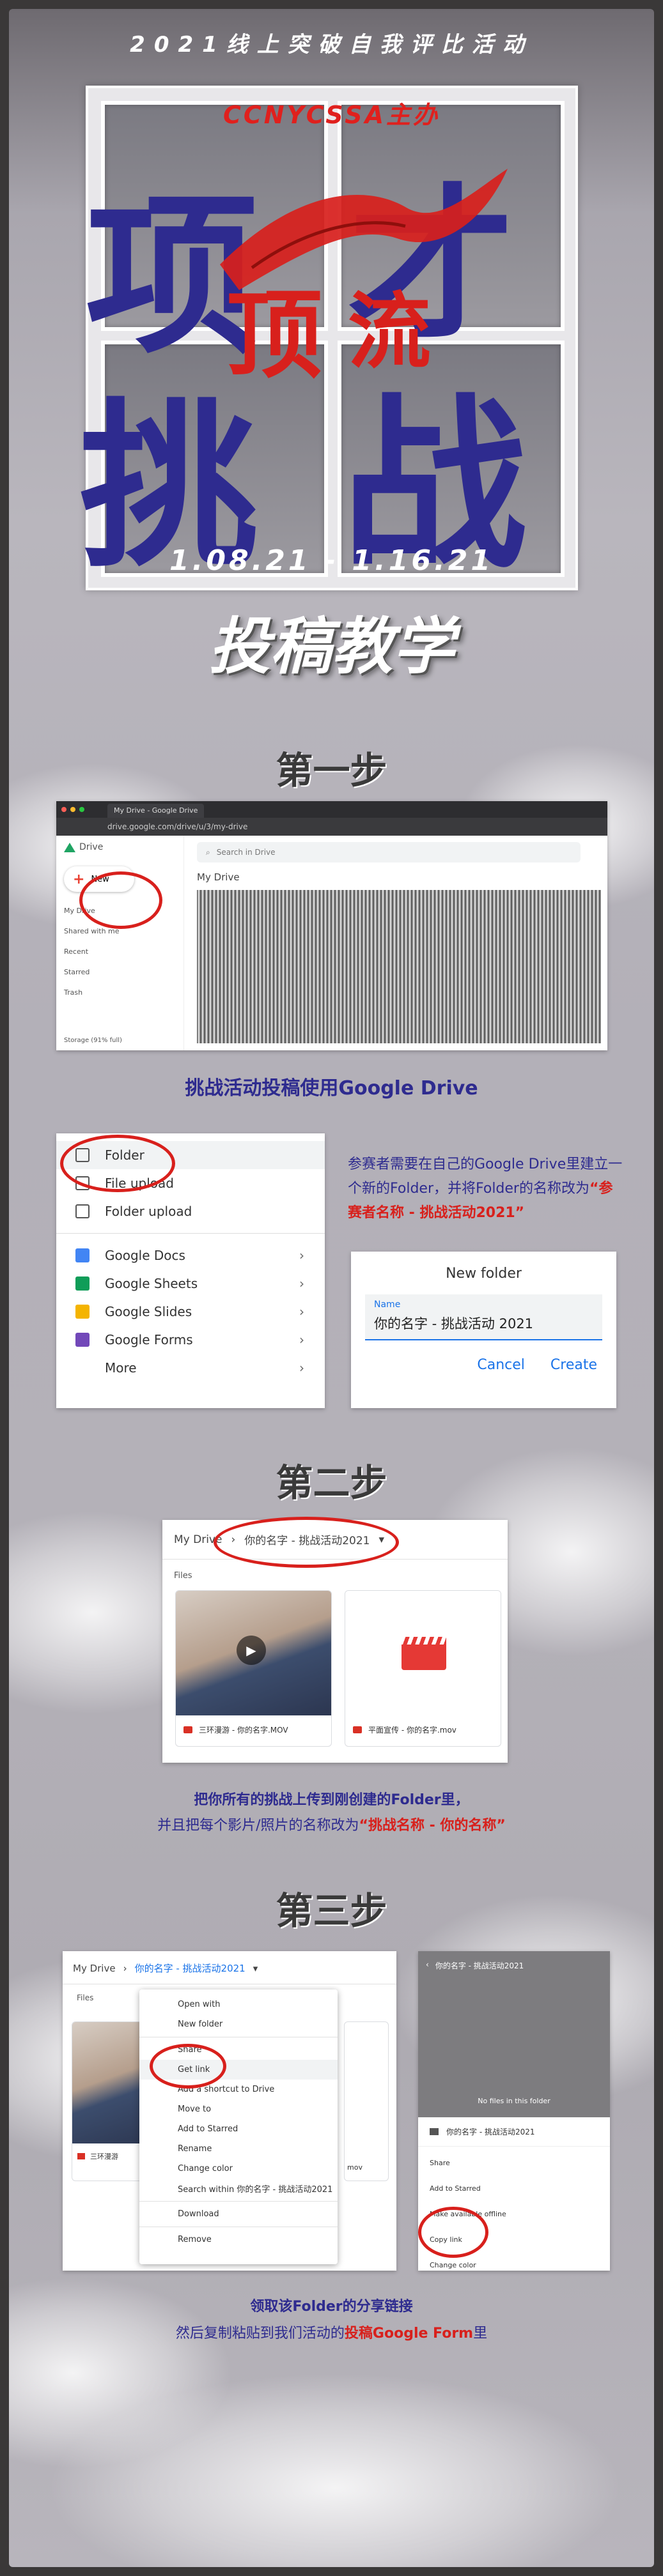  Describe the element at coordinates (239, 2024) in the screenshot. I see `menu-item-new-folder: New folder` at that location.